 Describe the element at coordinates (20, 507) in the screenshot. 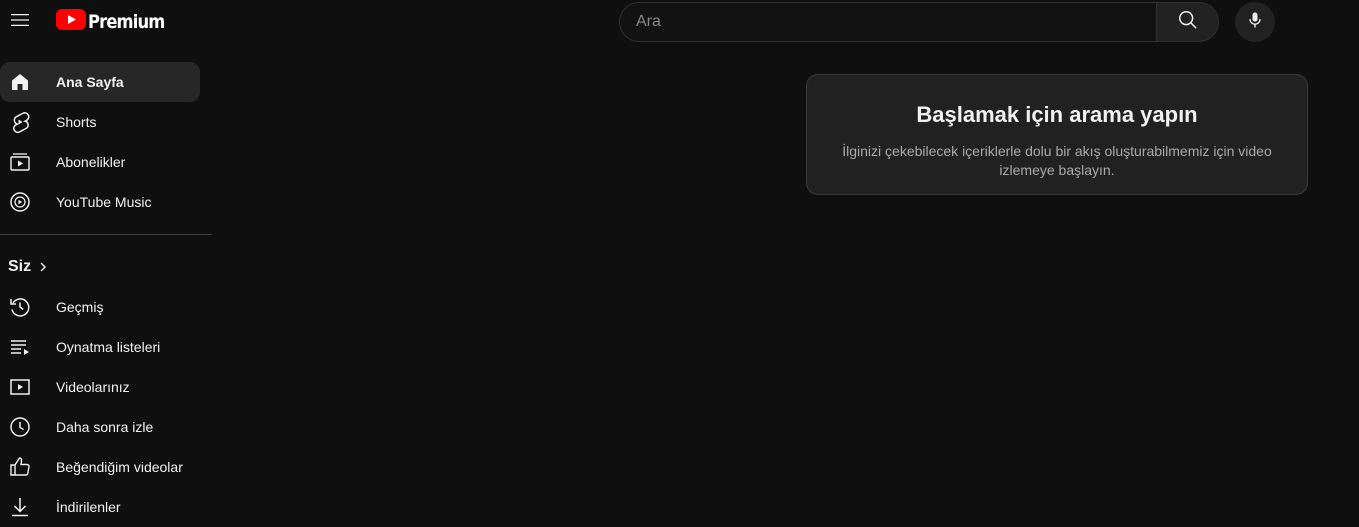

I see `downloads-icon` at that location.